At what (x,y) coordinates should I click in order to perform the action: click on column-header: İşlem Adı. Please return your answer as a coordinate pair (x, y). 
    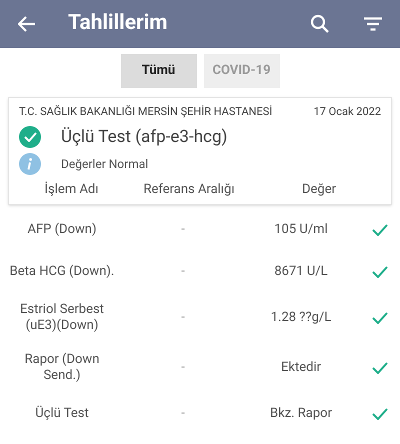
    Looking at the image, I should click on (72, 189).